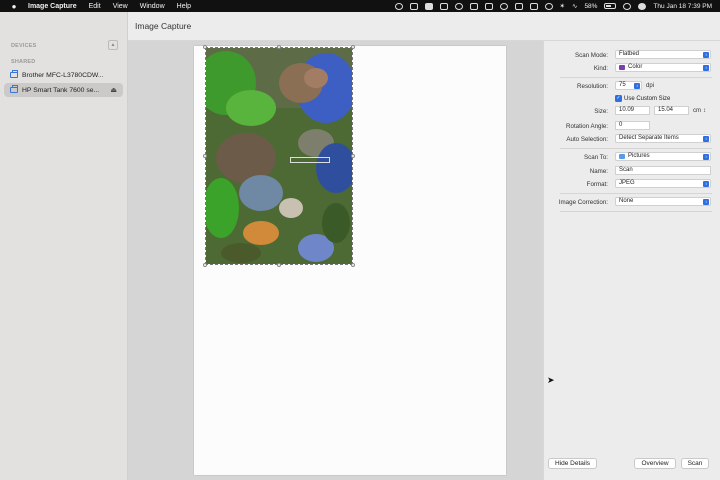 The width and height of the screenshot is (720, 480). What do you see at coordinates (113, 90) in the screenshot?
I see `eject-icon: ⏏` at bounding box center [113, 90].